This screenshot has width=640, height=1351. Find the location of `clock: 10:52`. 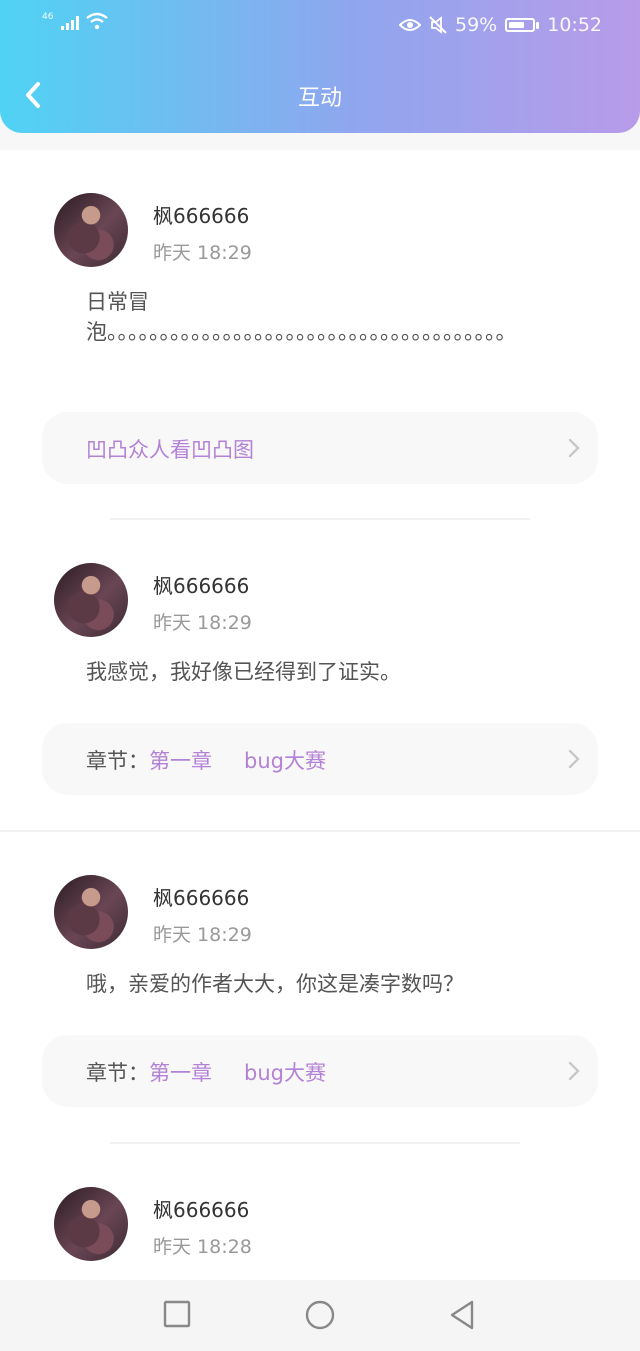

clock: 10:52 is located at coordinates (574, 25).